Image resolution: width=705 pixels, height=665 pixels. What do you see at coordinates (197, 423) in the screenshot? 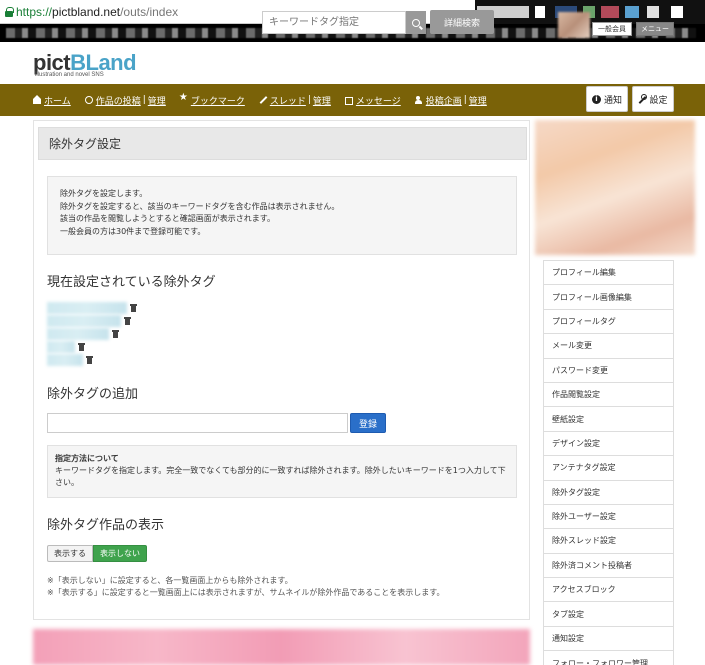
I see `exclude-tag-input` at bounding box center [197, 423].